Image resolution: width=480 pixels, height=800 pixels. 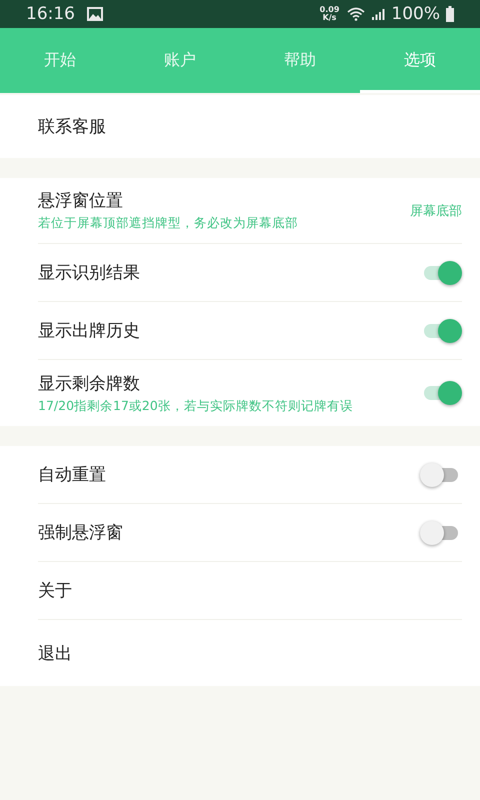 I want to click on setting-label: 显示剩余牌数, so click(x=89, y=383).